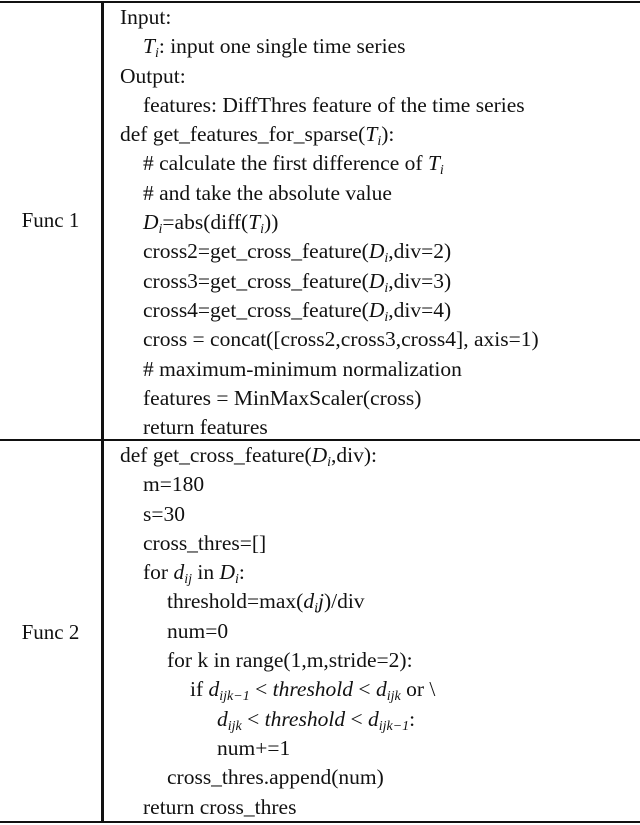  I want to click on code-text: def get_cross_feature(, so click(216, 455).